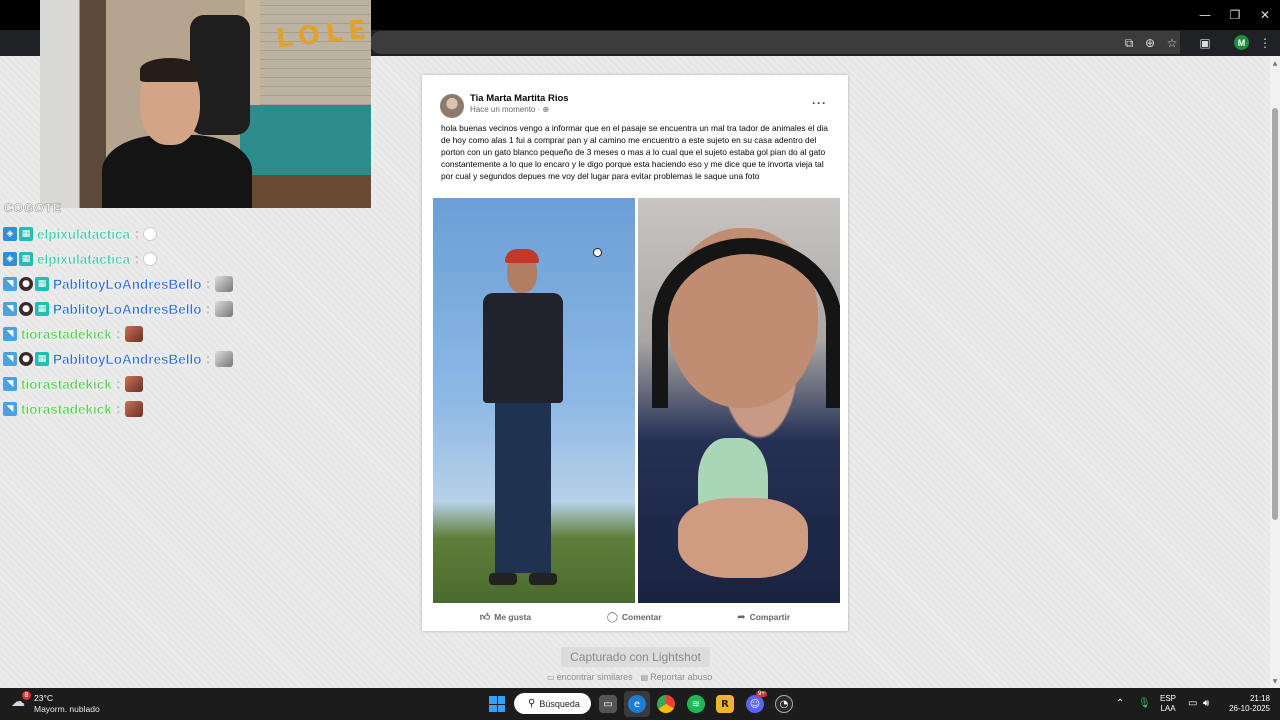  I want to click on sofa, so click(305, 142).